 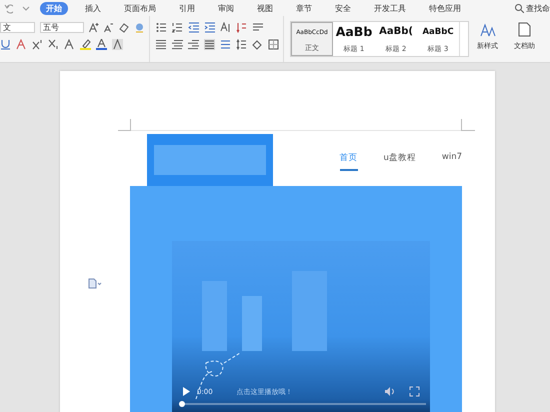 I want to click on superscript-icon, so click(x=37, y=44).